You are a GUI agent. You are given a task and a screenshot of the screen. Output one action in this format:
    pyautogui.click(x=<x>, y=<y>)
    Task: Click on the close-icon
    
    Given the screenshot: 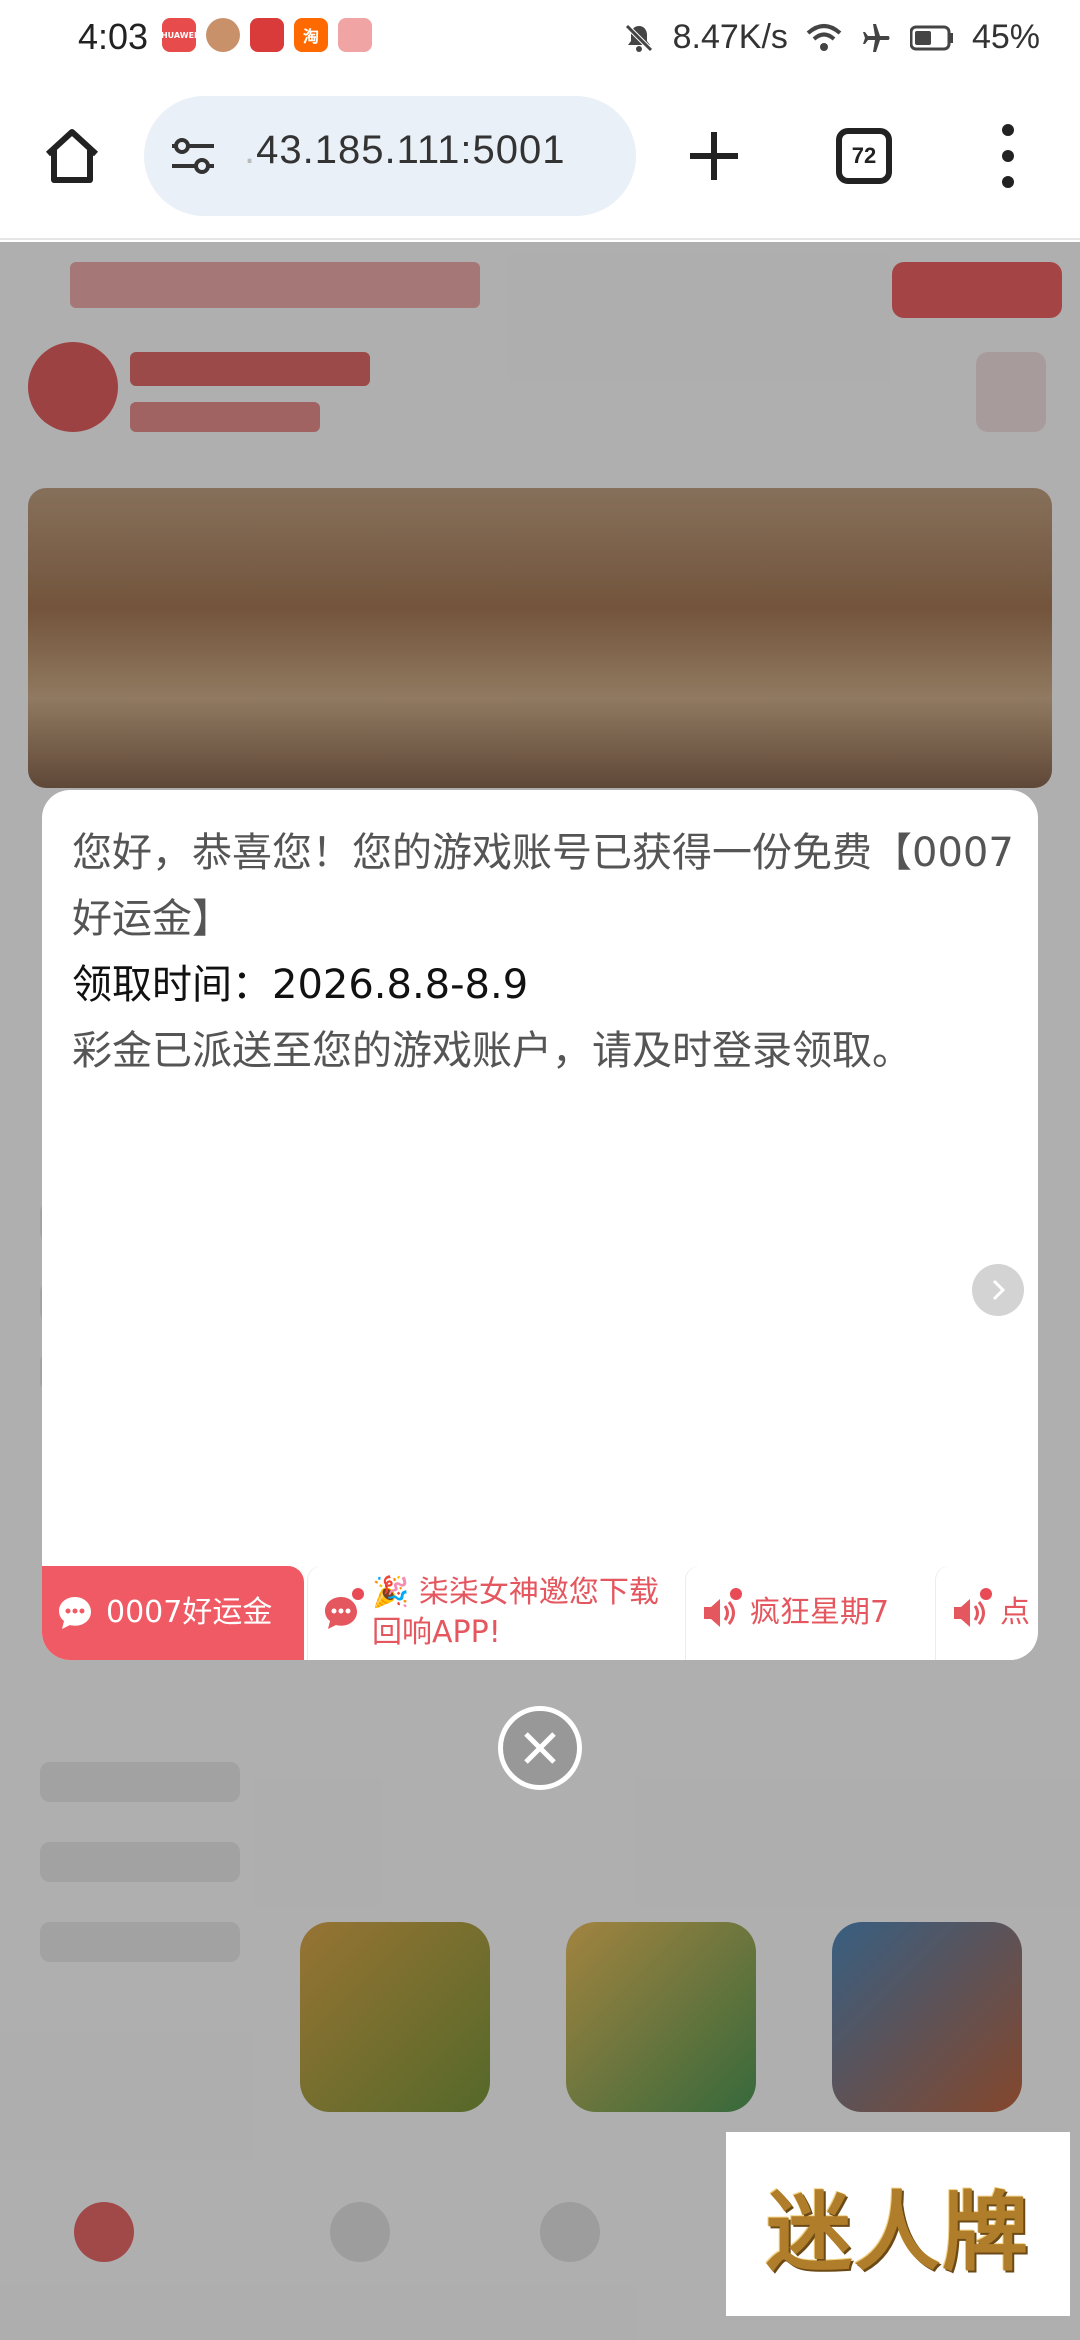 What is the action you would take?
    pyautogui.click(x=540, y=1748)
    